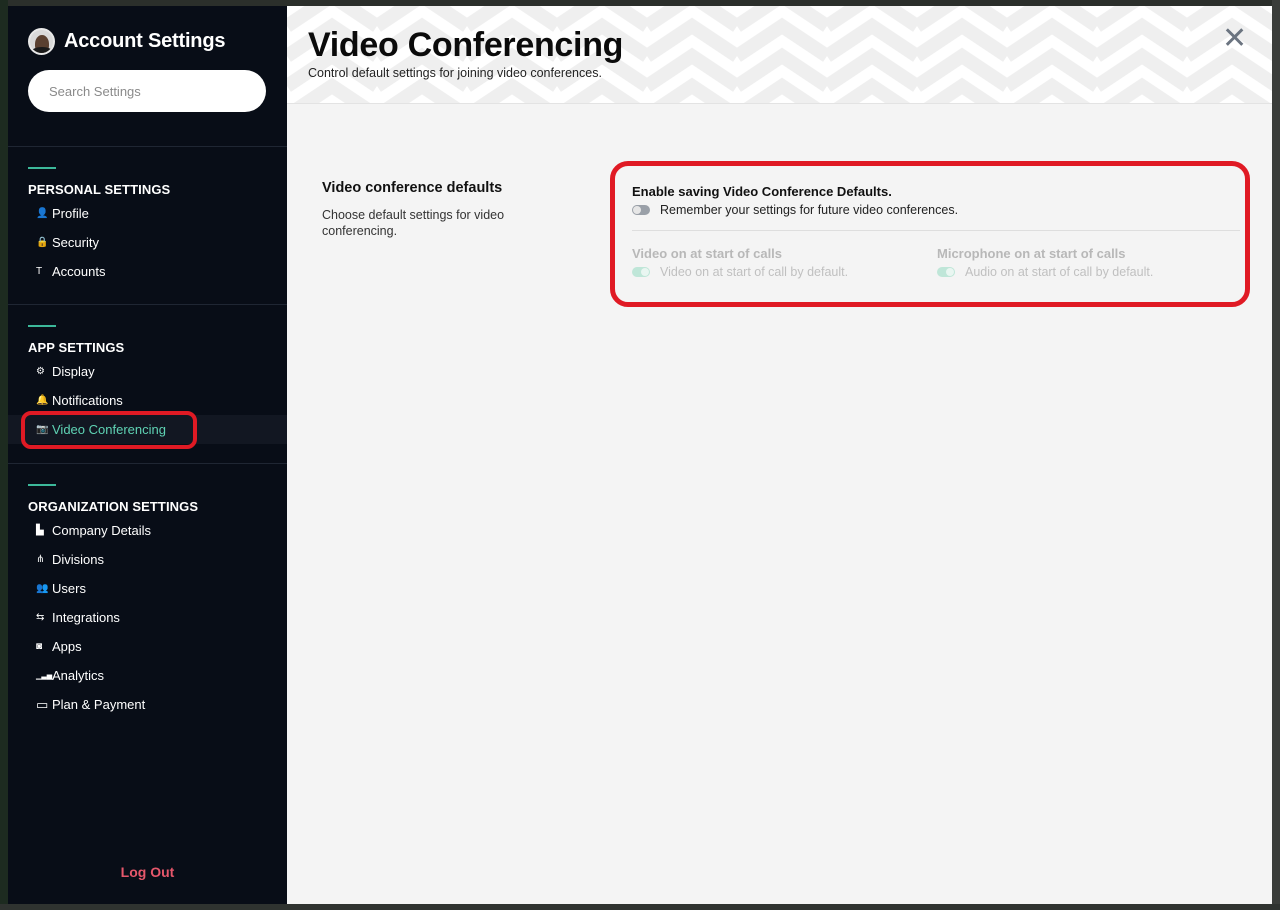 The width and height of the screenshot is (1280, 910). I want to click on sidebar-item-integrations: ⇆ Integrations, so click(147, 617).